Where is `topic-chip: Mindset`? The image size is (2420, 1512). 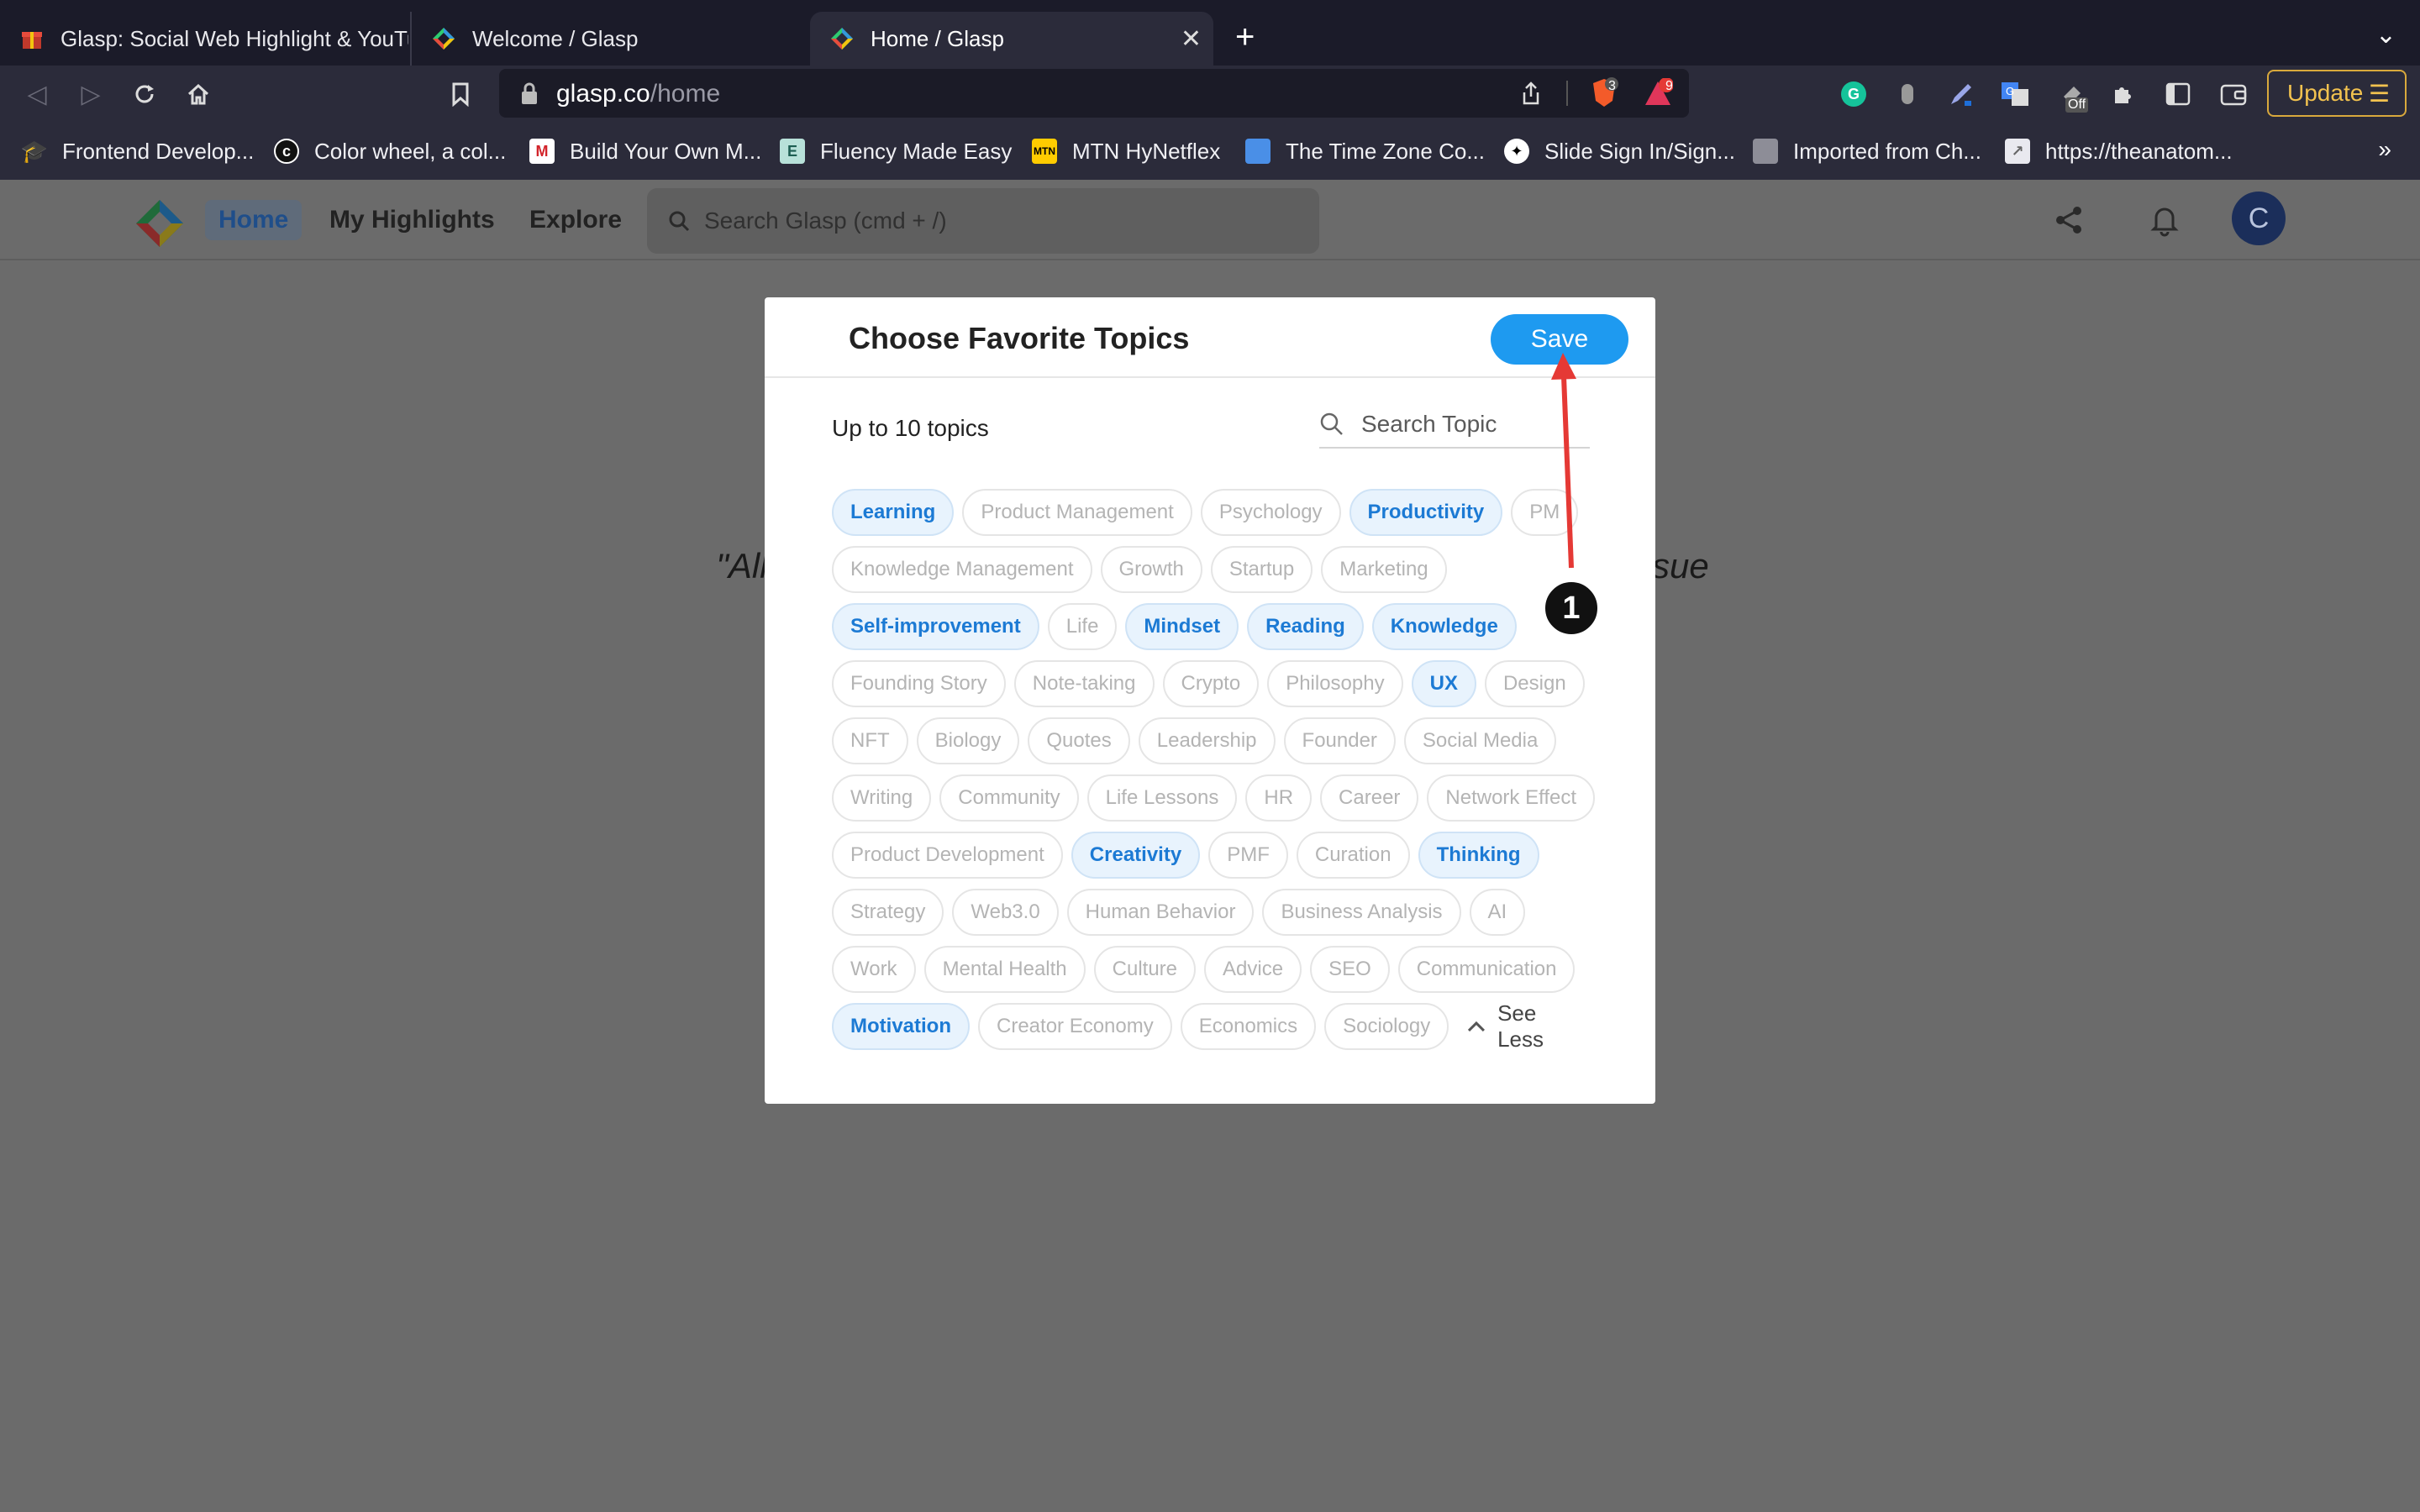
topic-chip: Mindset is located at coordinates (1182, 626).